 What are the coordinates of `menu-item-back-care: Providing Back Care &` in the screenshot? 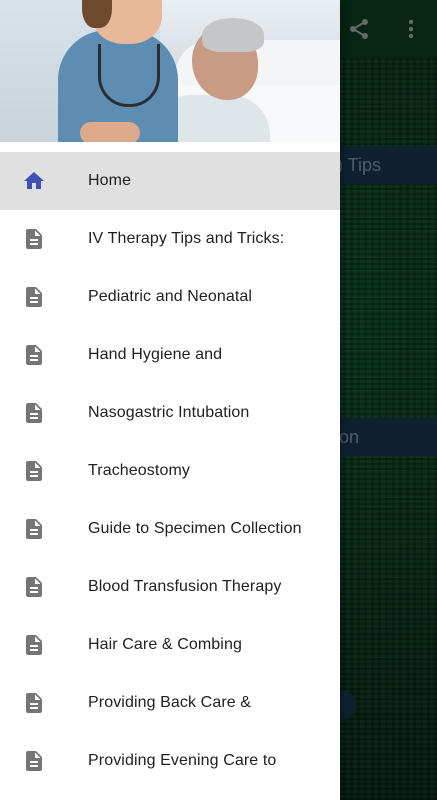 It's located at (170, 703).